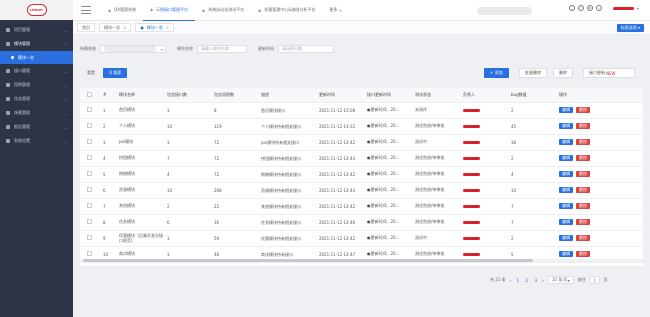 This screenshot has width=650, height=317. Describe the element at coordinates (66, 127) in the screenshot. I see `chevron-down-icon: ⌄` at that location.